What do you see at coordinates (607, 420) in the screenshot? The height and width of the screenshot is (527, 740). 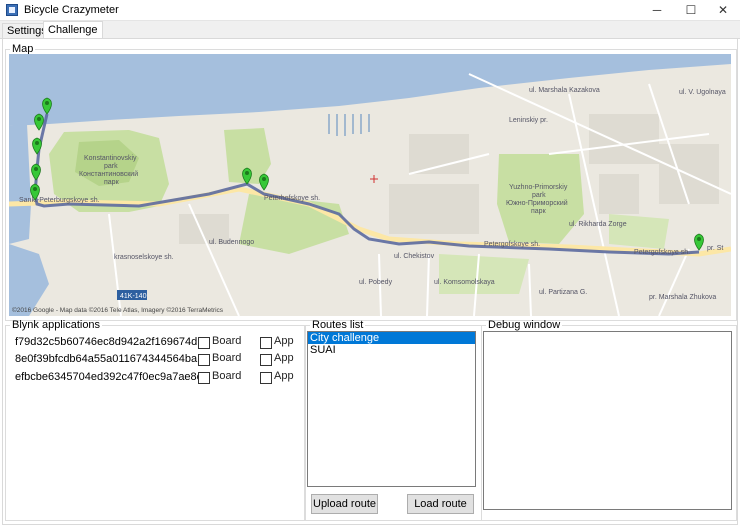 I see `debug-textarea` at bounding box center [607, 420].